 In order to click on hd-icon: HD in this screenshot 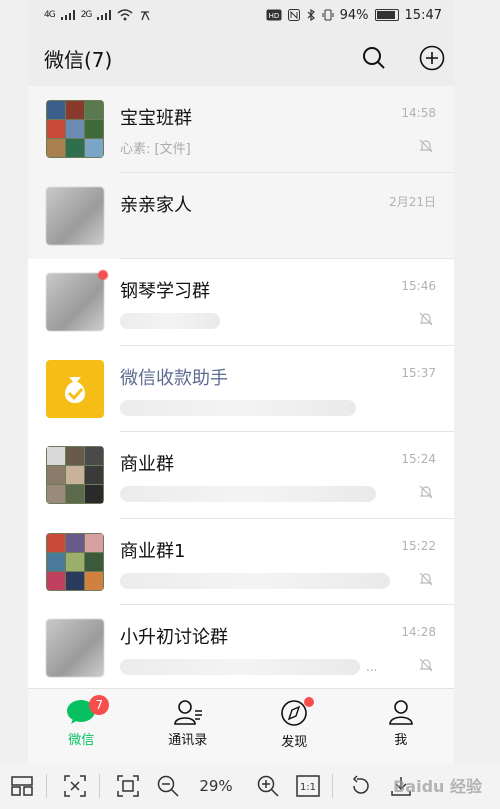, I will do `click(274, 15)`.